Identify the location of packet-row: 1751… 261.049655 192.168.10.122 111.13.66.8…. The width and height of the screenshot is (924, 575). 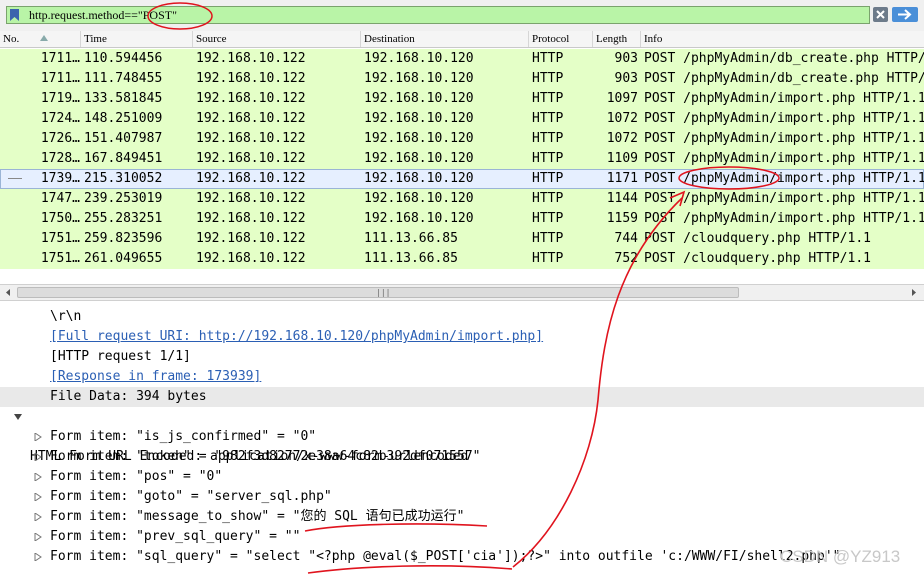
(462, 259).